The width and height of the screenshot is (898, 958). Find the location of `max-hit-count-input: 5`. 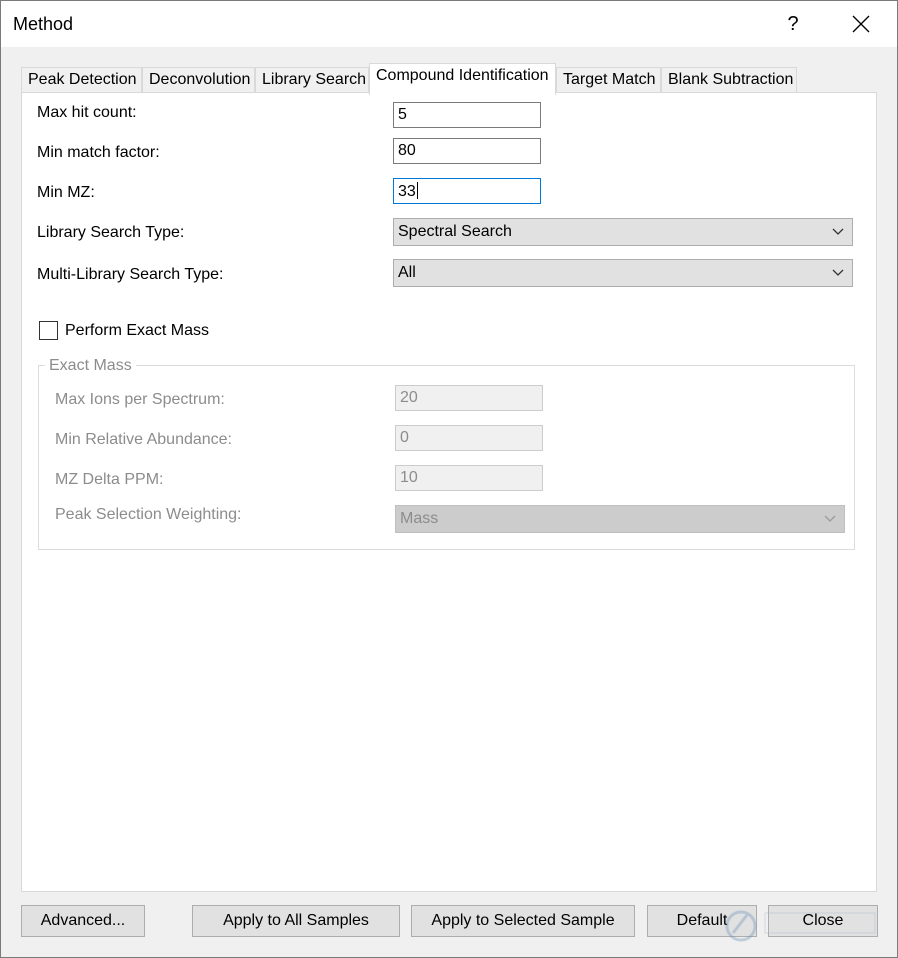

max-hit-count-input: 5 is located at coordinates (467, 115).